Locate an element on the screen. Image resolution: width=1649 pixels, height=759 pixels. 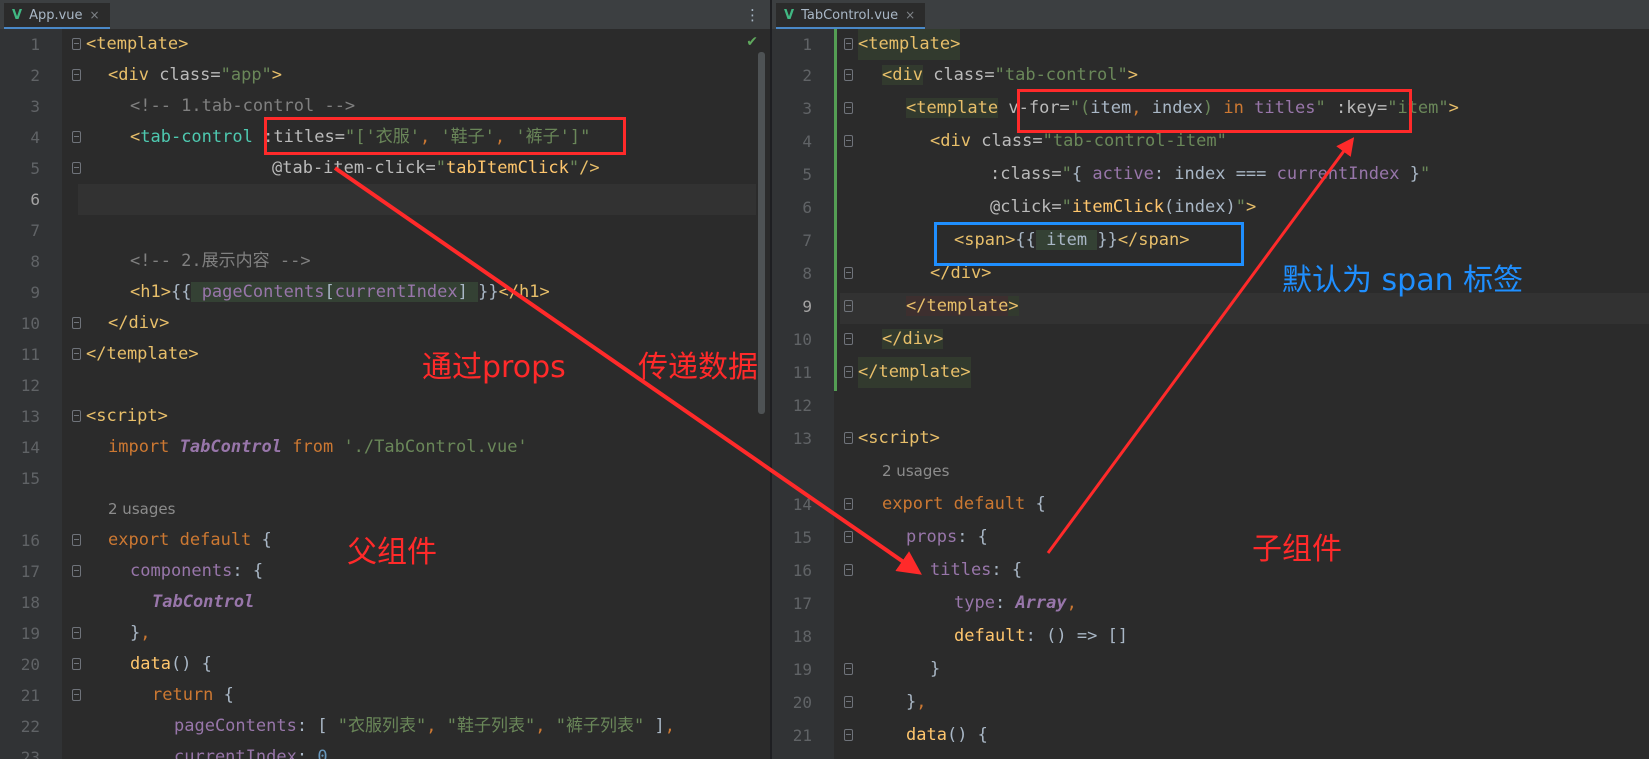
code-line: 6 @click="itemClick(index)"> is located at coordinates (1210, 207).